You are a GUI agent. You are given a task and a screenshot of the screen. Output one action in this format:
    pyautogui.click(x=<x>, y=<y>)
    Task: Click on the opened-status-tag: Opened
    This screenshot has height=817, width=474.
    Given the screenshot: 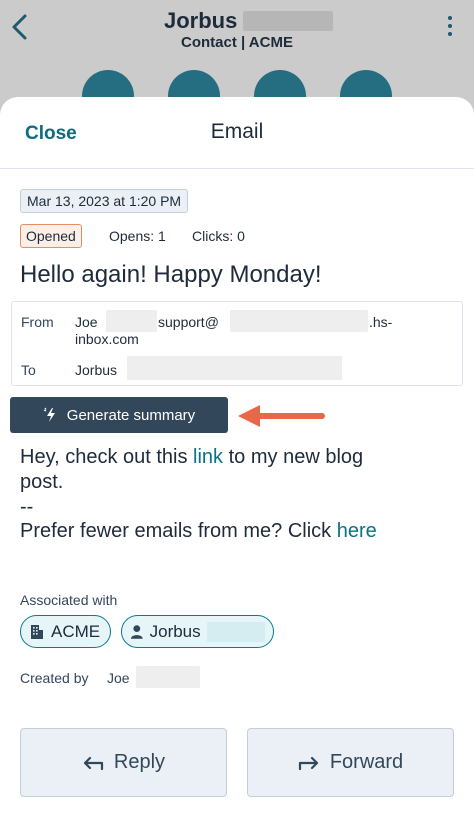 What is the action you would take?
    pyautogui.click(x=51, y=236)
    